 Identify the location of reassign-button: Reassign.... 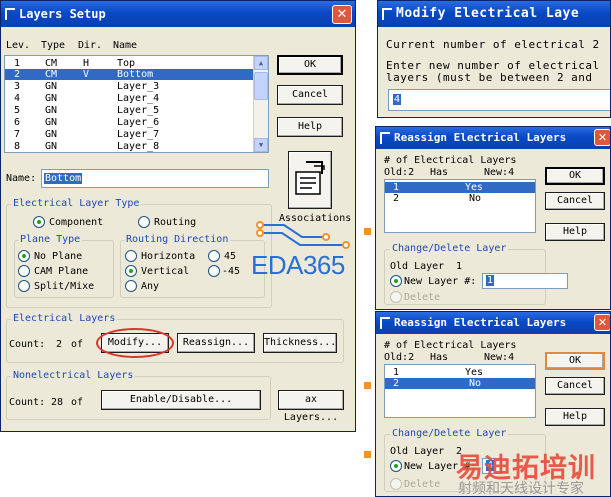
(216, 343).